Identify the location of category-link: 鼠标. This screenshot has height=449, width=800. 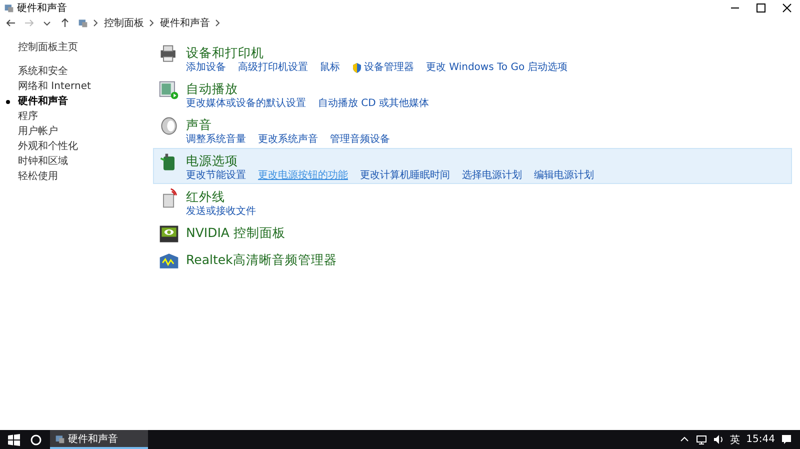
(330, 67).